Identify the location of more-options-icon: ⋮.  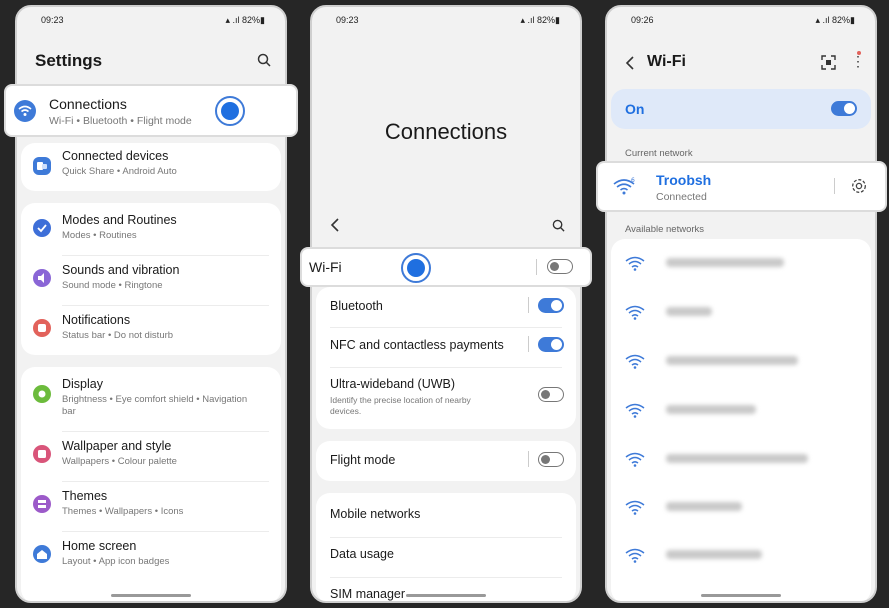
(858, 61).